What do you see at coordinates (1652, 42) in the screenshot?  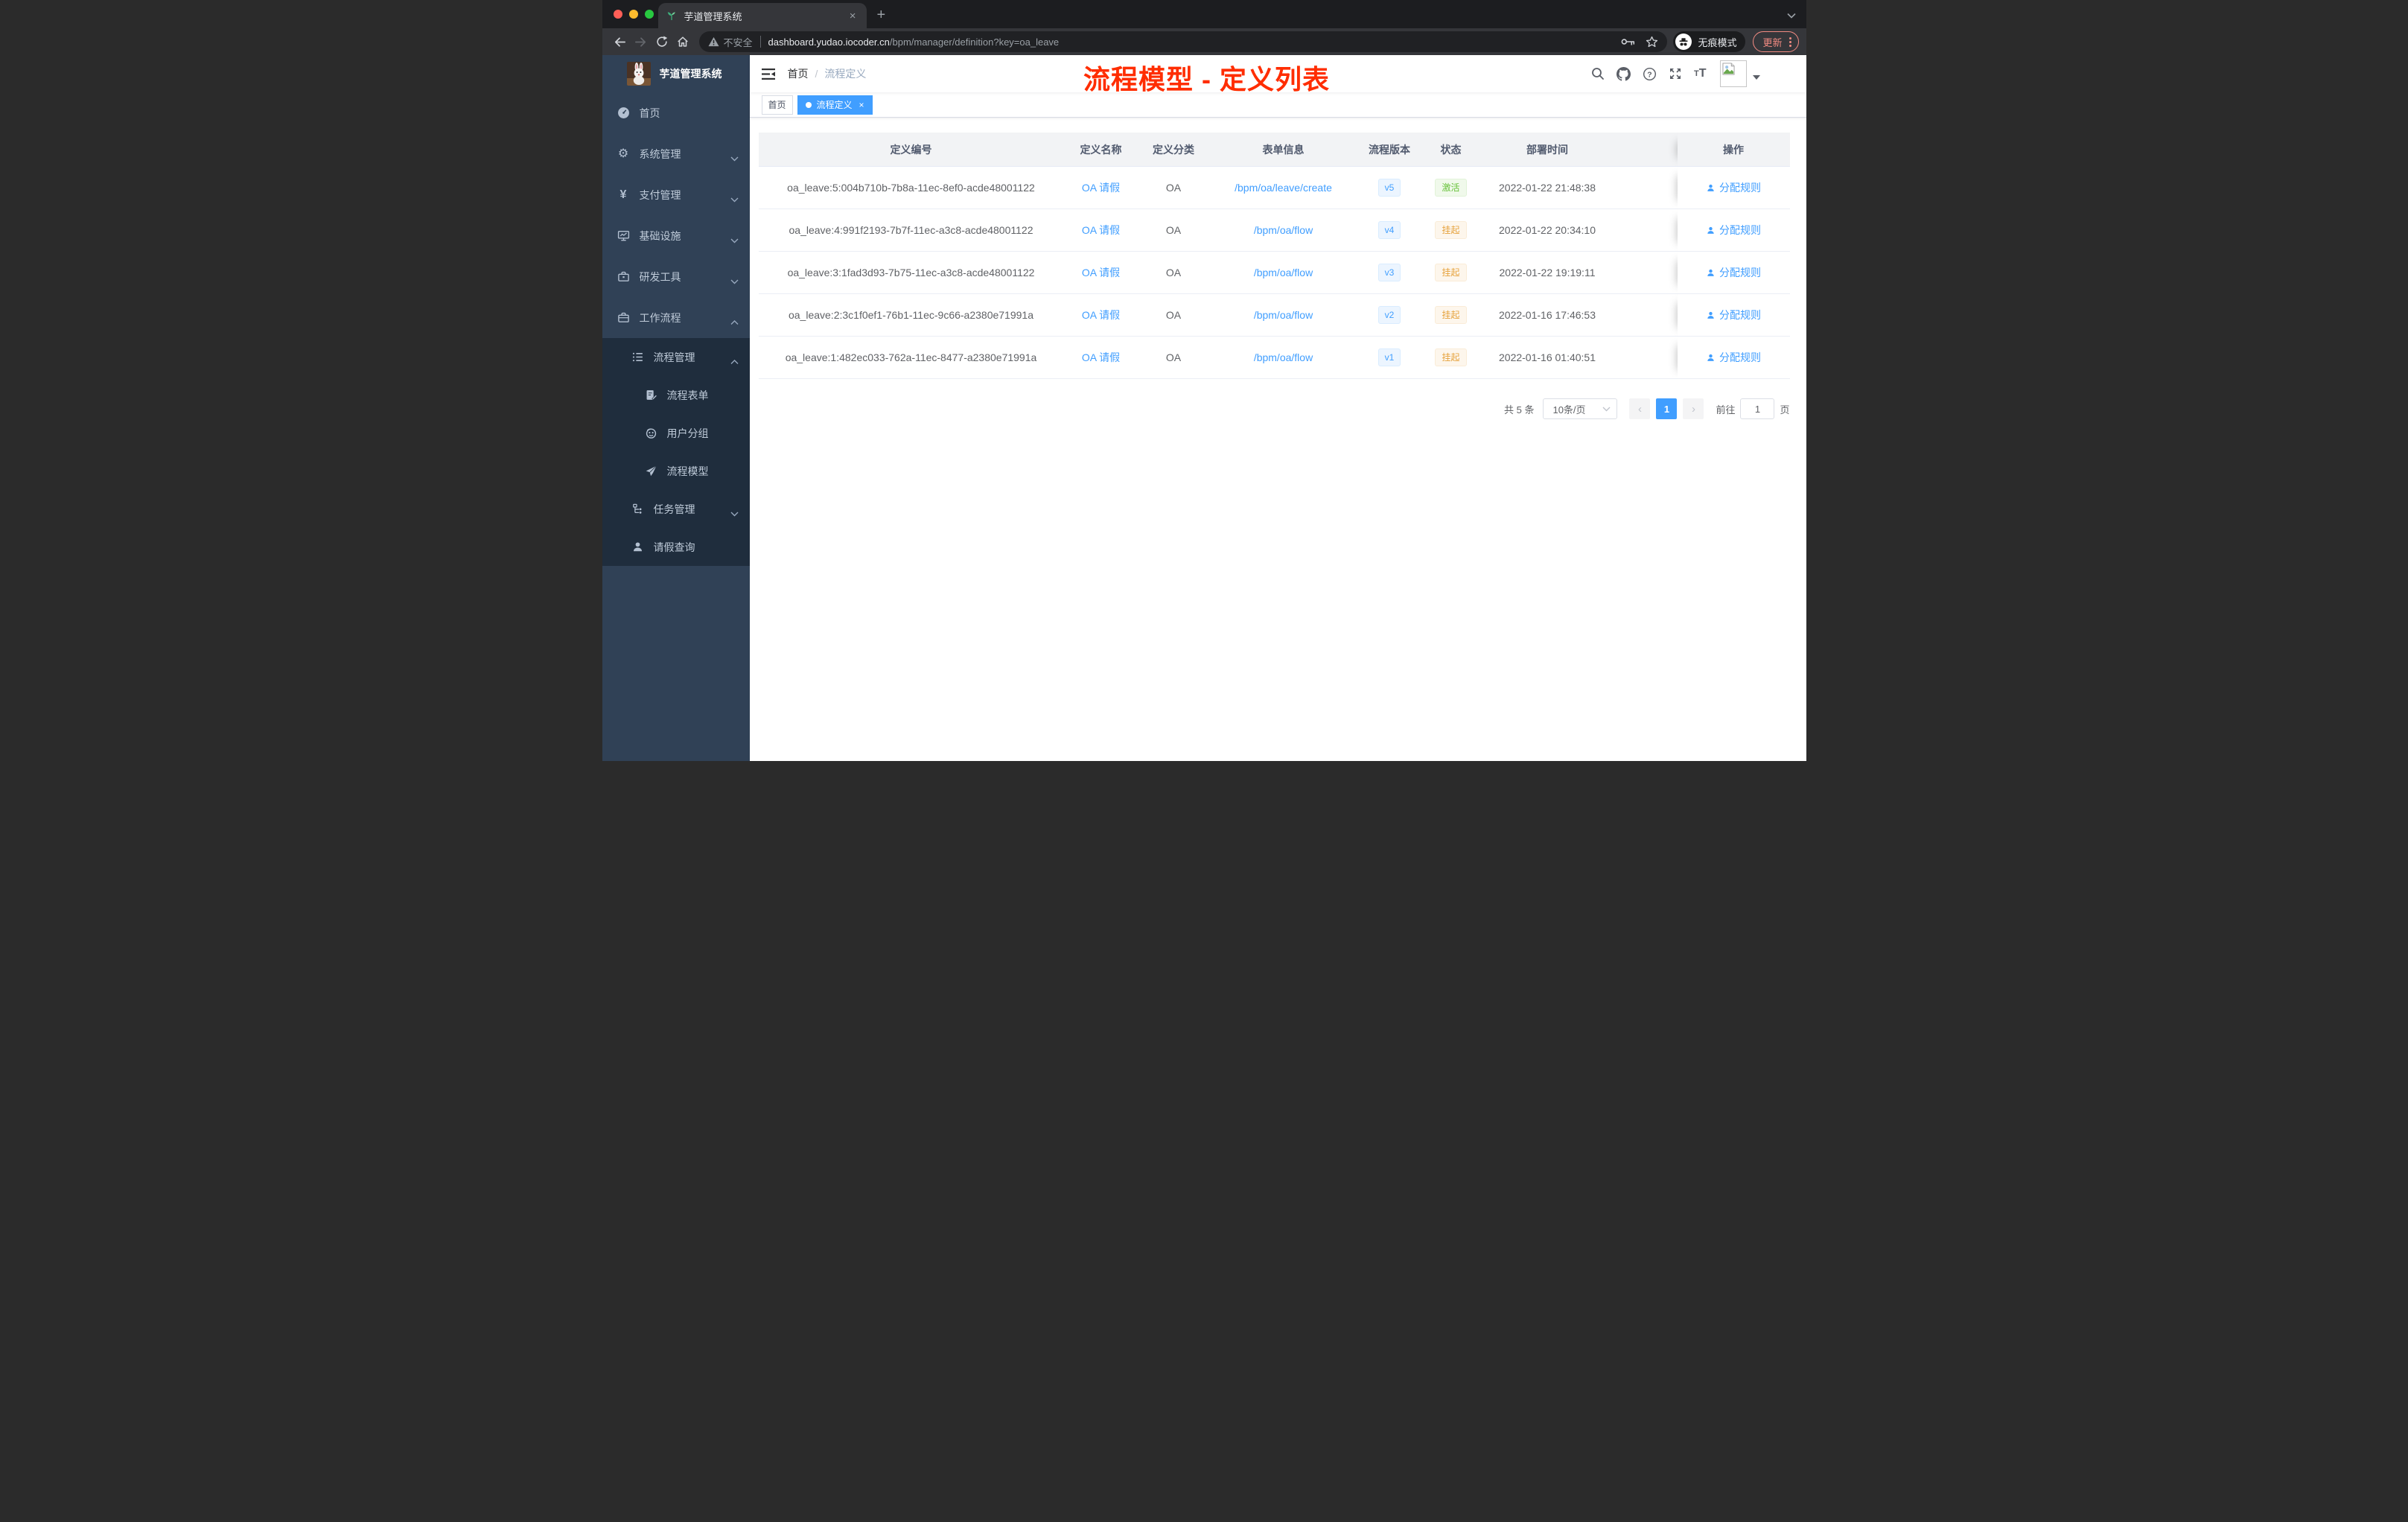 I see `bookmark-star-icon` at bounding box center [1652, 42].